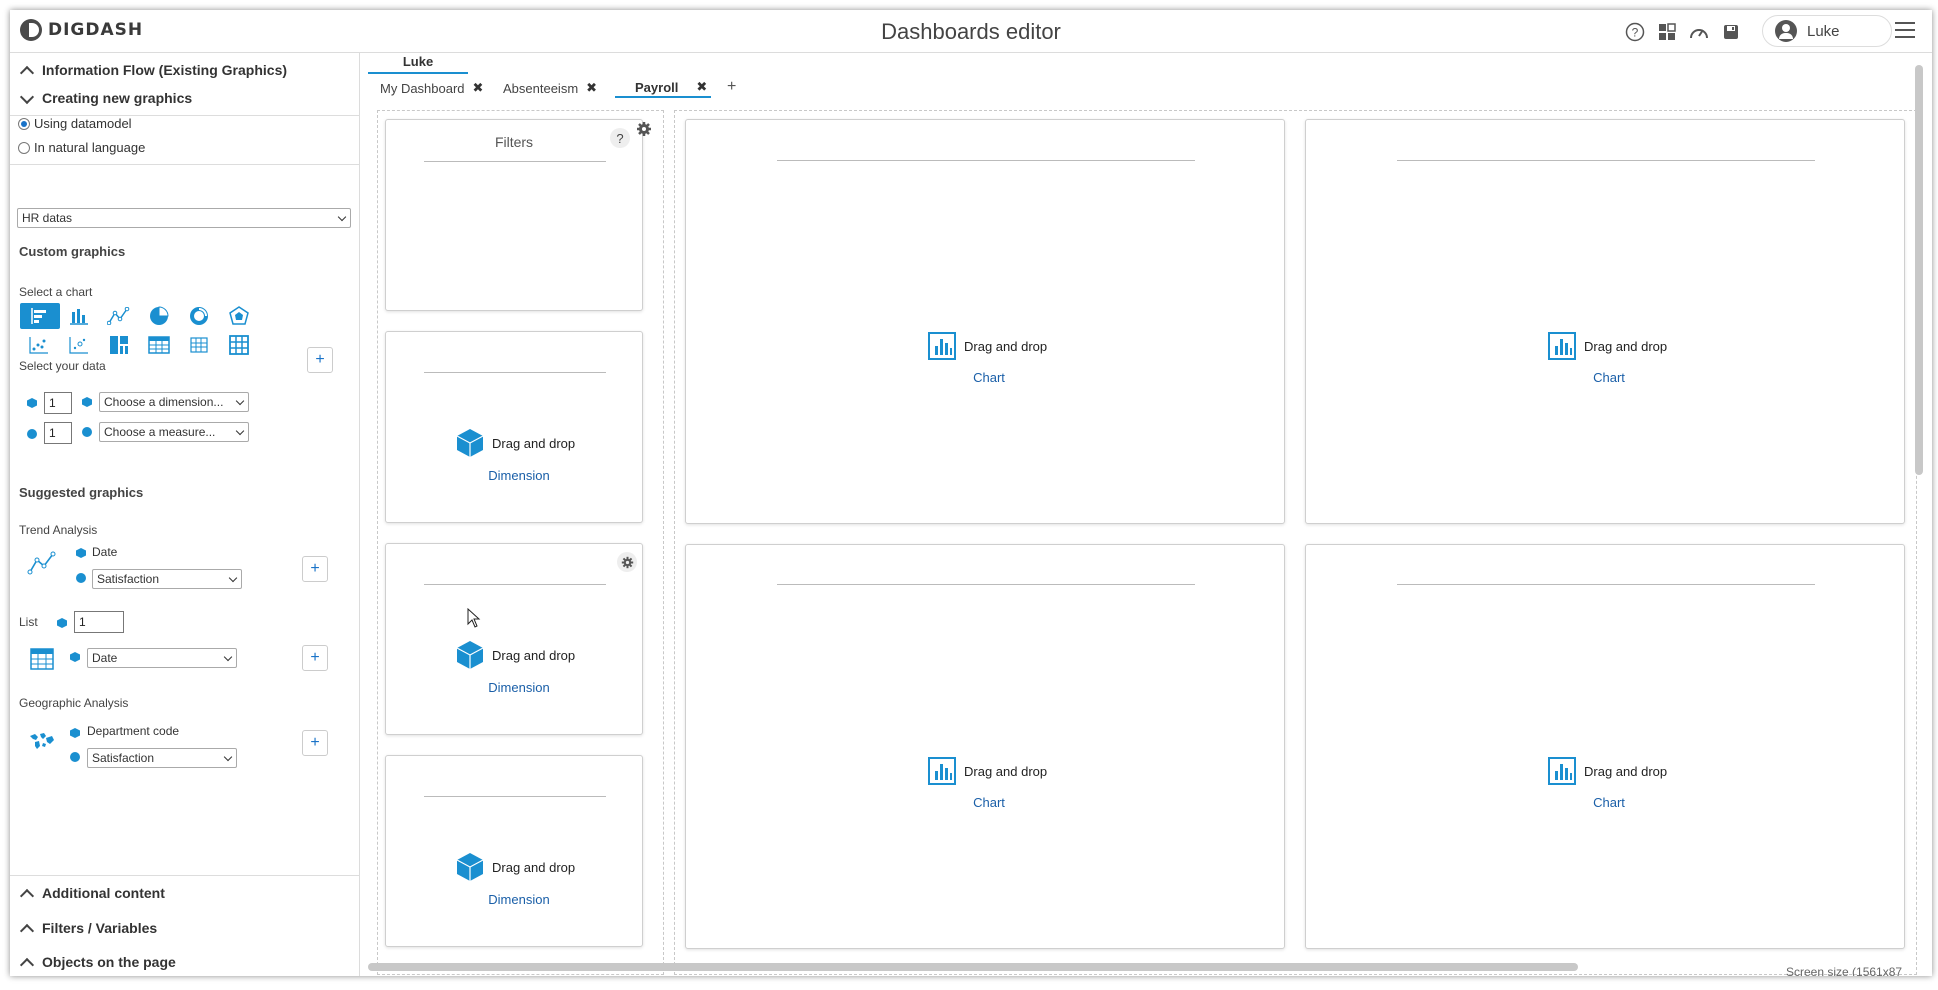 The height and width of the screenshot is (990, 1938). What do you see at coordinates (81, 147) in the screenshot?
I see `radio-natural-language: In natural language` at bounding box center [81, 147].